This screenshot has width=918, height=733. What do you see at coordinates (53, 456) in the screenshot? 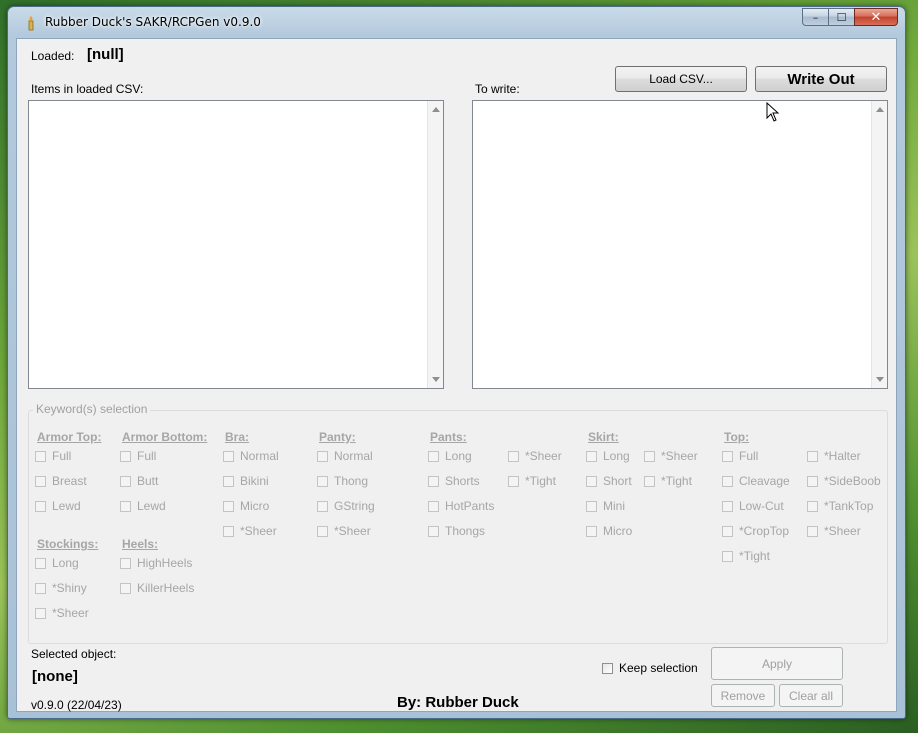
I see `armor-top-full-checkbox: Full` at bounding box center [53, 456].